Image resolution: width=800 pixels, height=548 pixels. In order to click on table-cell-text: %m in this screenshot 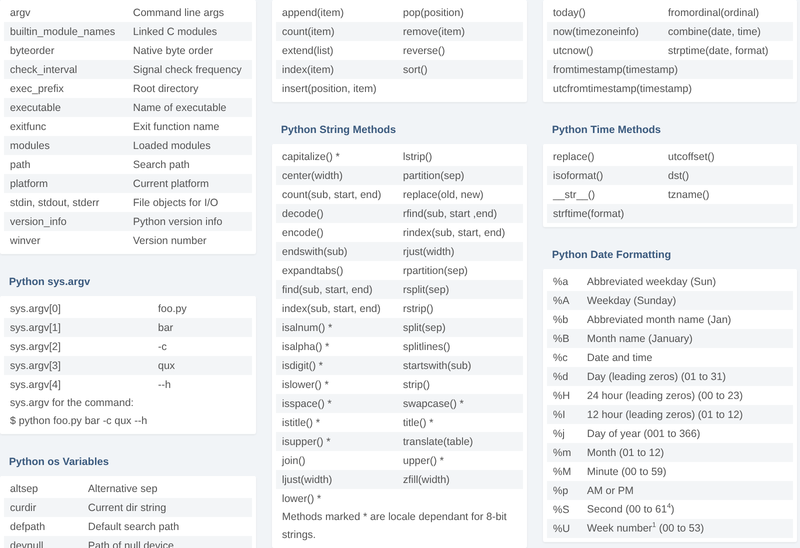, I will do `click(562, 452)`.